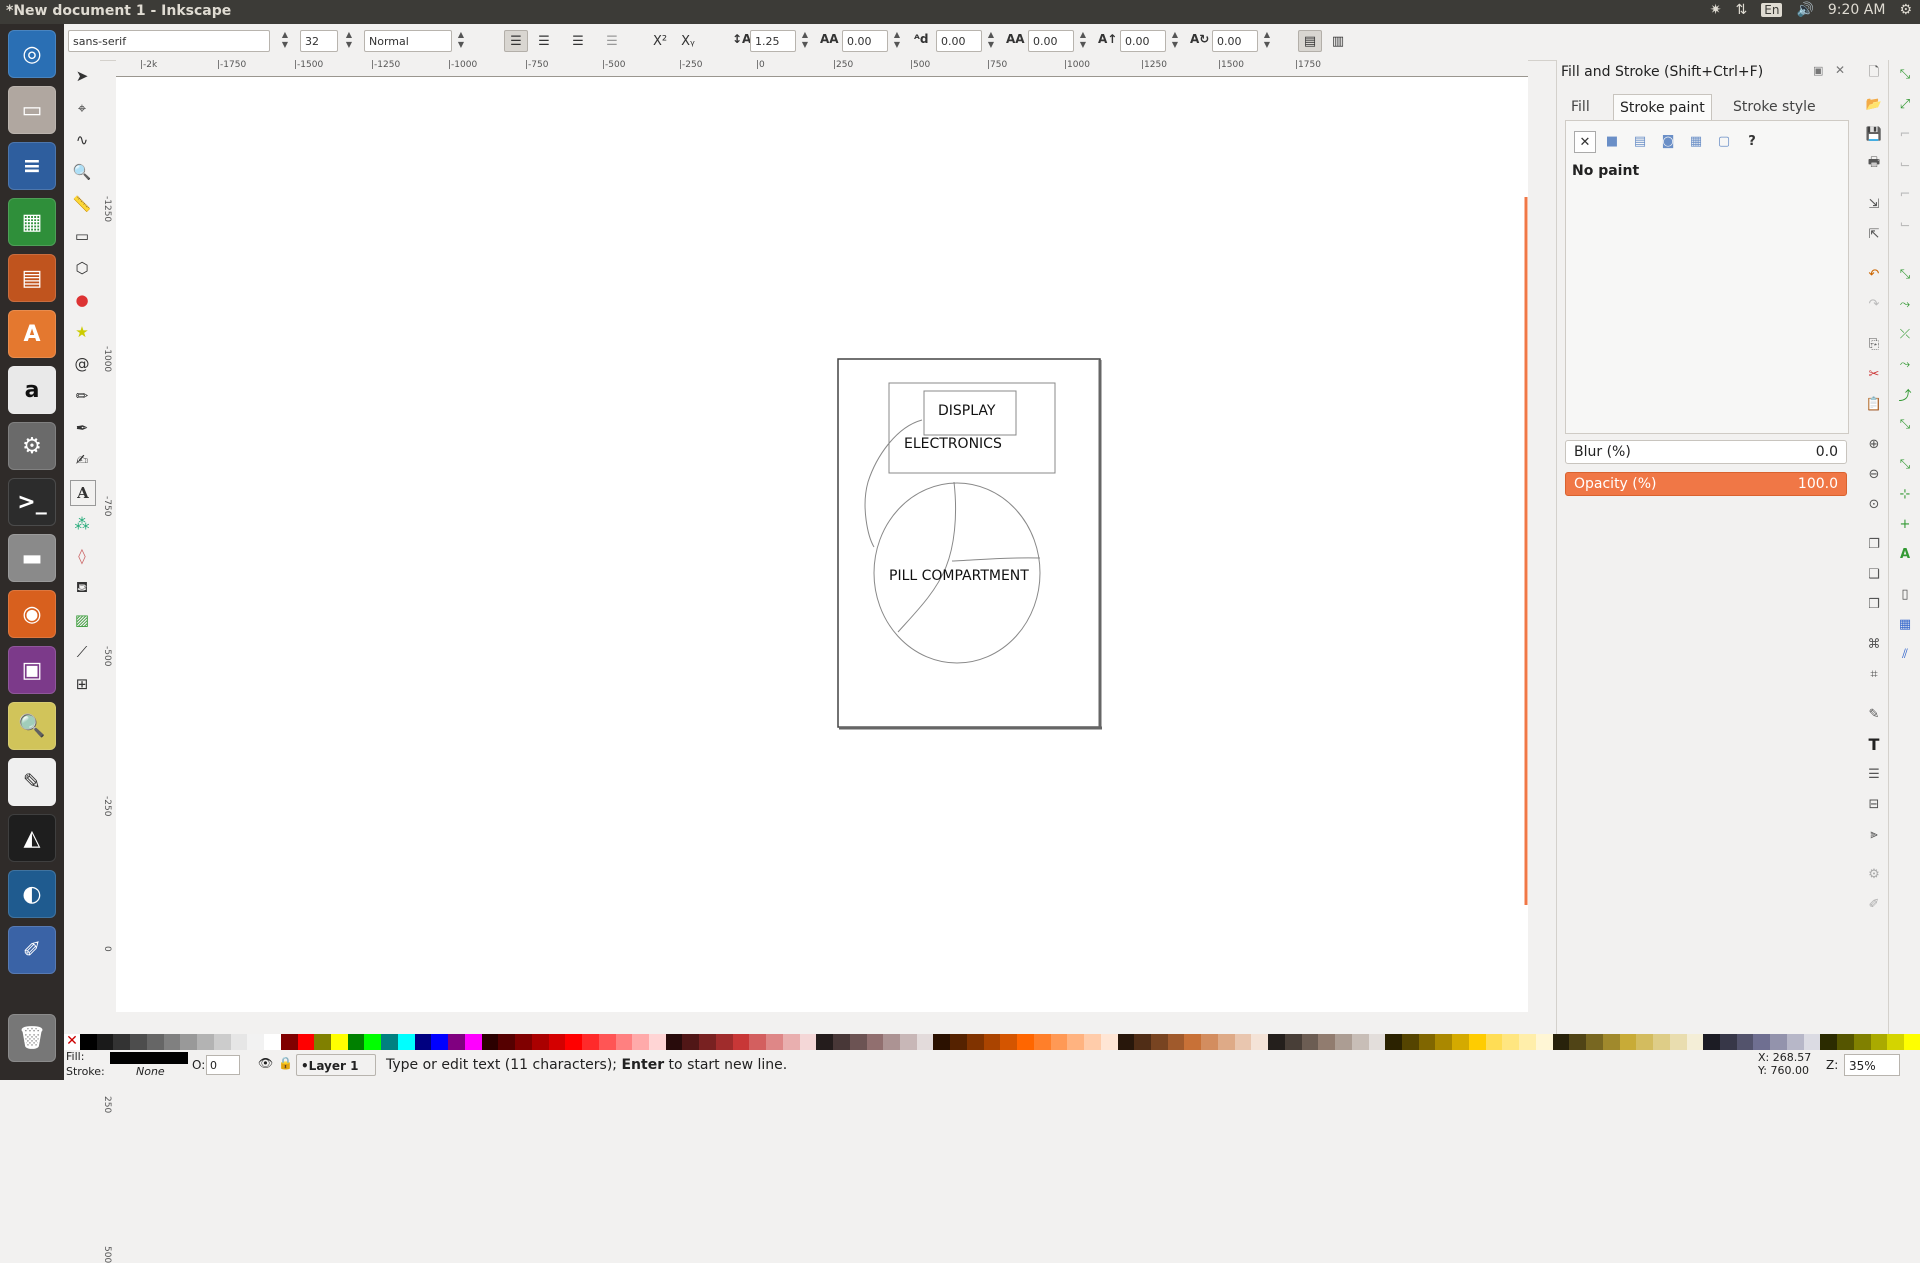 The height and width of the screenshot is (1263, 1920). I want to click on no-paint-button: ✕, so click(1585, 142).